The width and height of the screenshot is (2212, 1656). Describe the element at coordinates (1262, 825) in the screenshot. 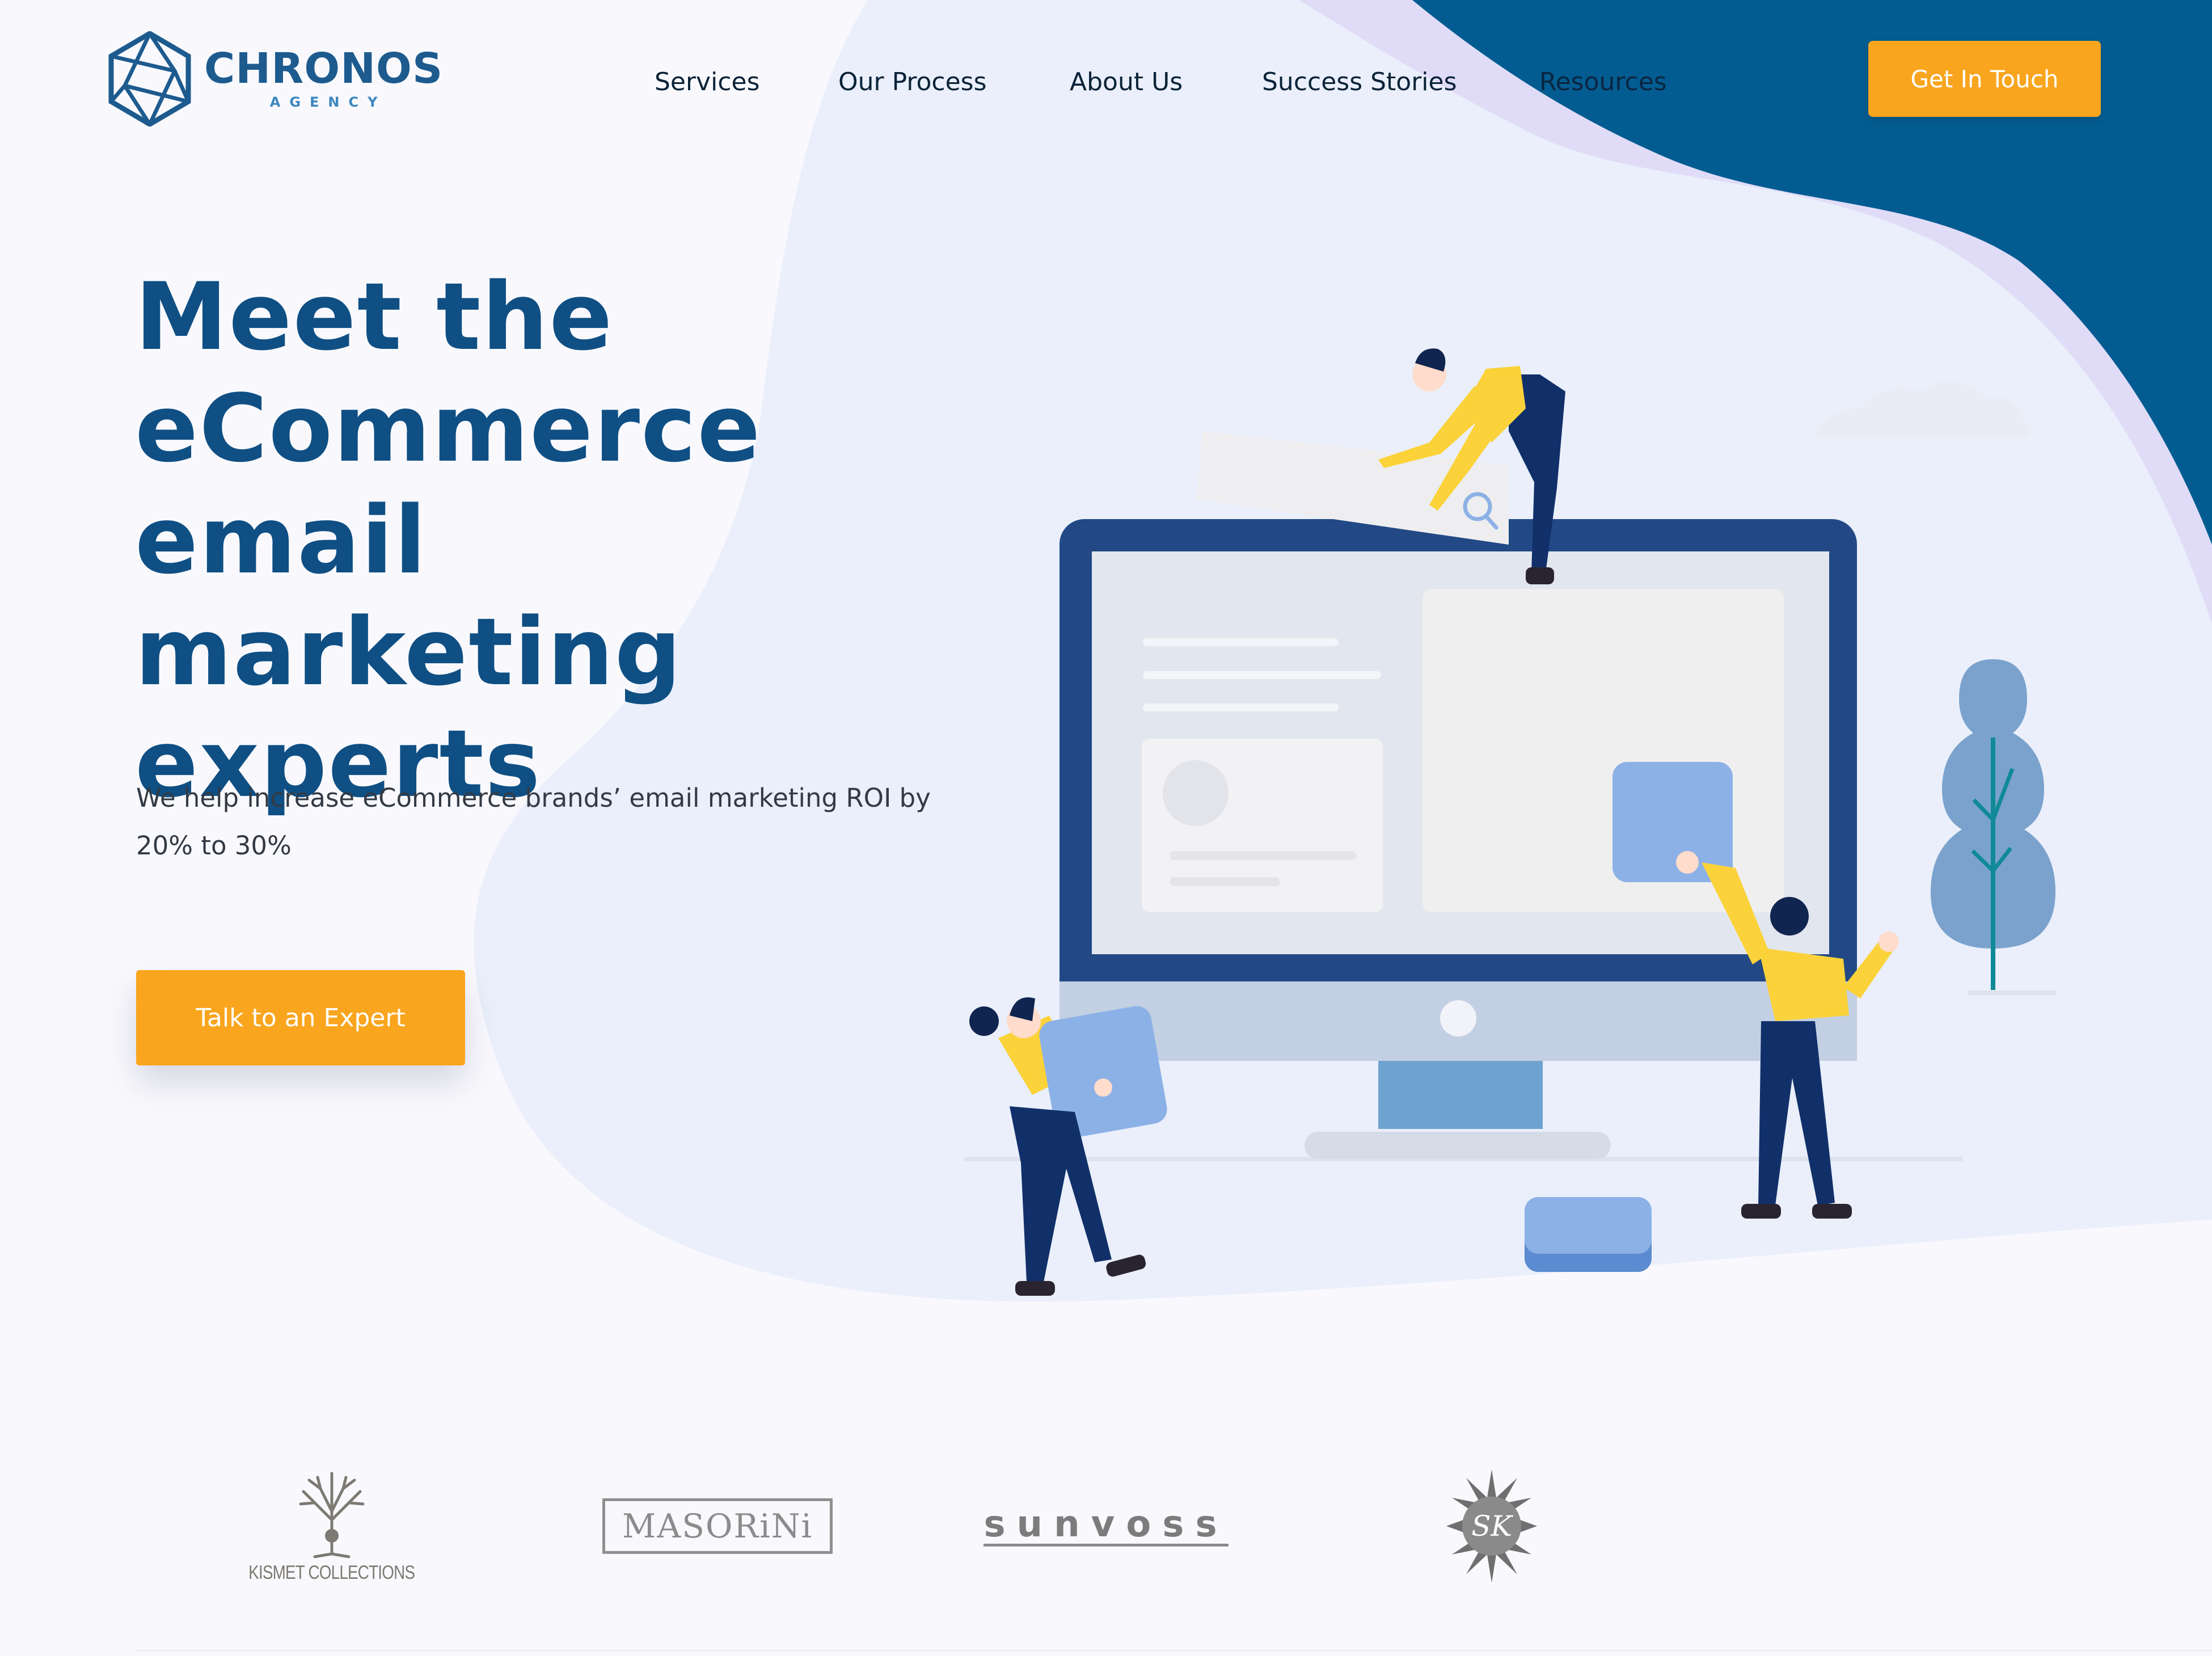

I see `profile-card` at that location.